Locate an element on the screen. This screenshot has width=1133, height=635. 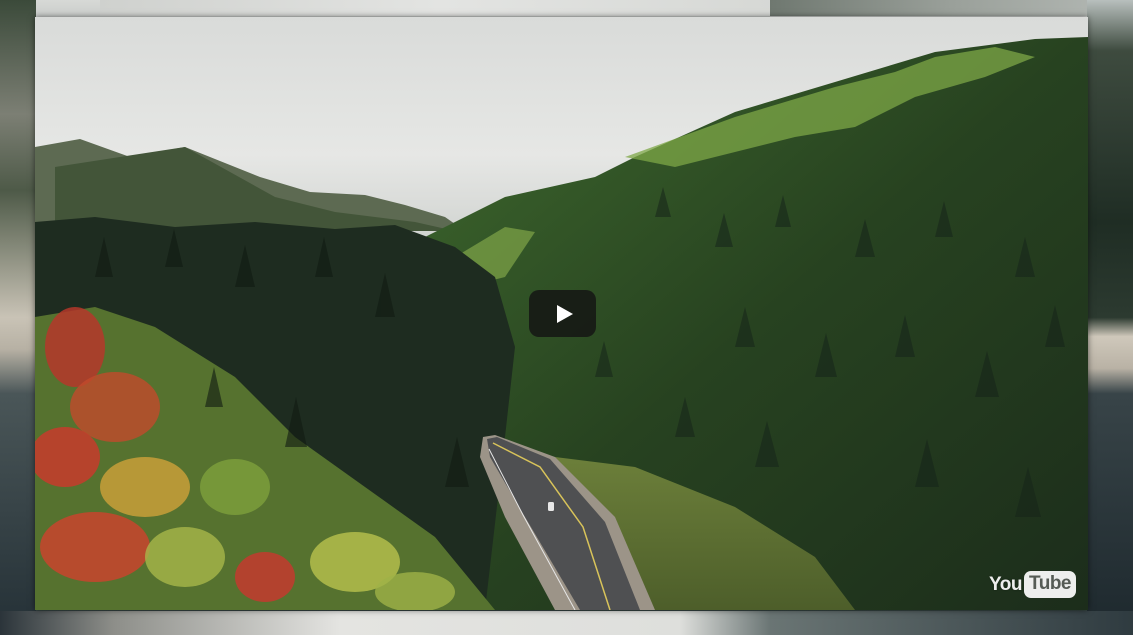
play-icon is located at coordinates (564, 313).